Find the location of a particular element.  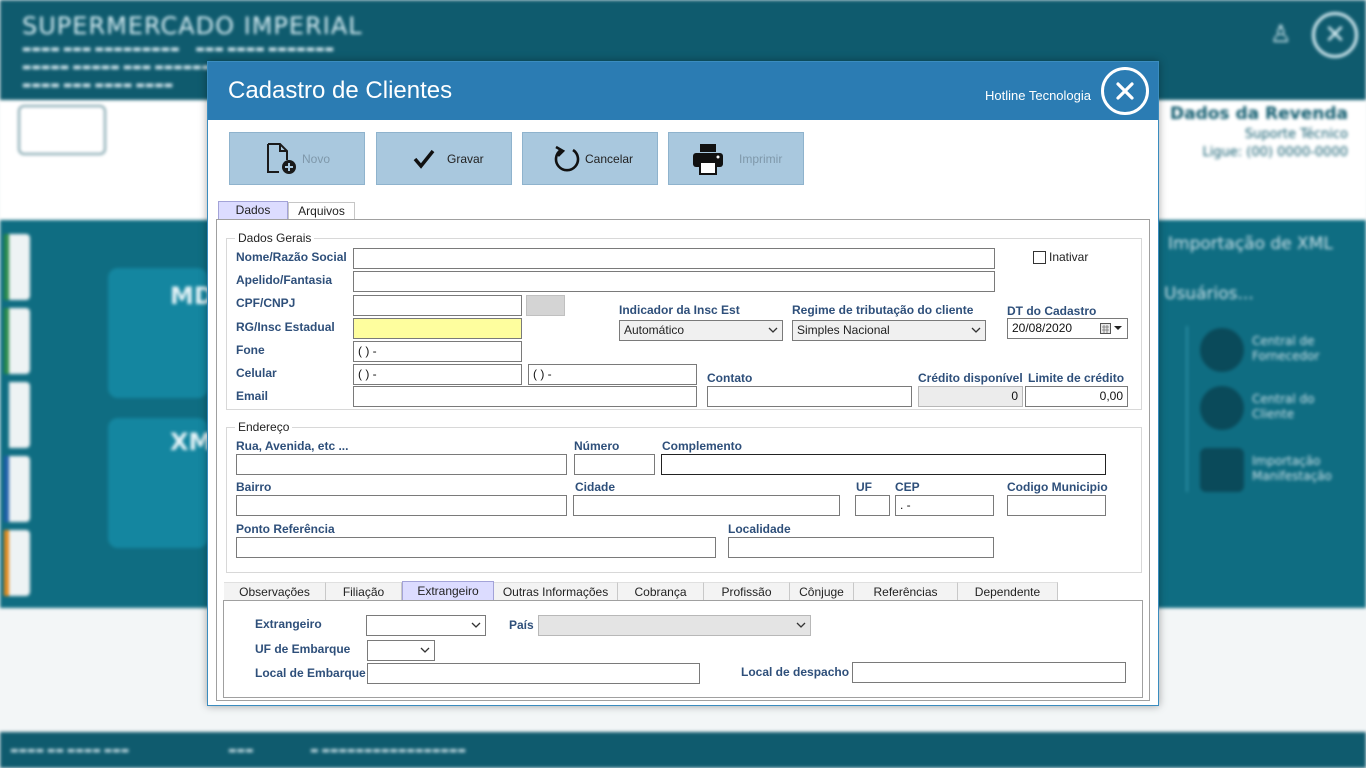

rua-field is located at coordinates (401, 464).